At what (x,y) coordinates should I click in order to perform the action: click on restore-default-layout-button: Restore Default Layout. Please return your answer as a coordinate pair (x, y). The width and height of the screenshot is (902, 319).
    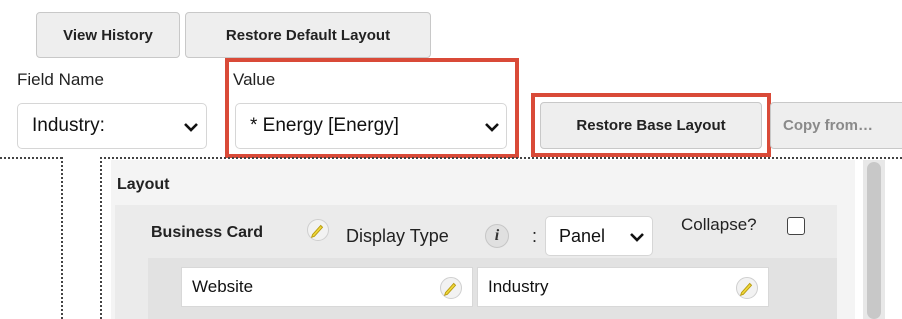
    Looking at the image, I should click on (308, 35).